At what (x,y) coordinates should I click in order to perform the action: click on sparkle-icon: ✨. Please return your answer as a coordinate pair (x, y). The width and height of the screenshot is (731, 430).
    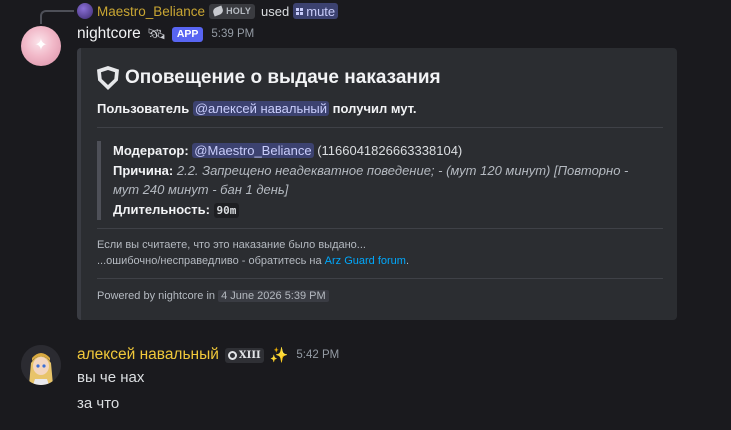
    Looking at the image, I should click on (279, 355).